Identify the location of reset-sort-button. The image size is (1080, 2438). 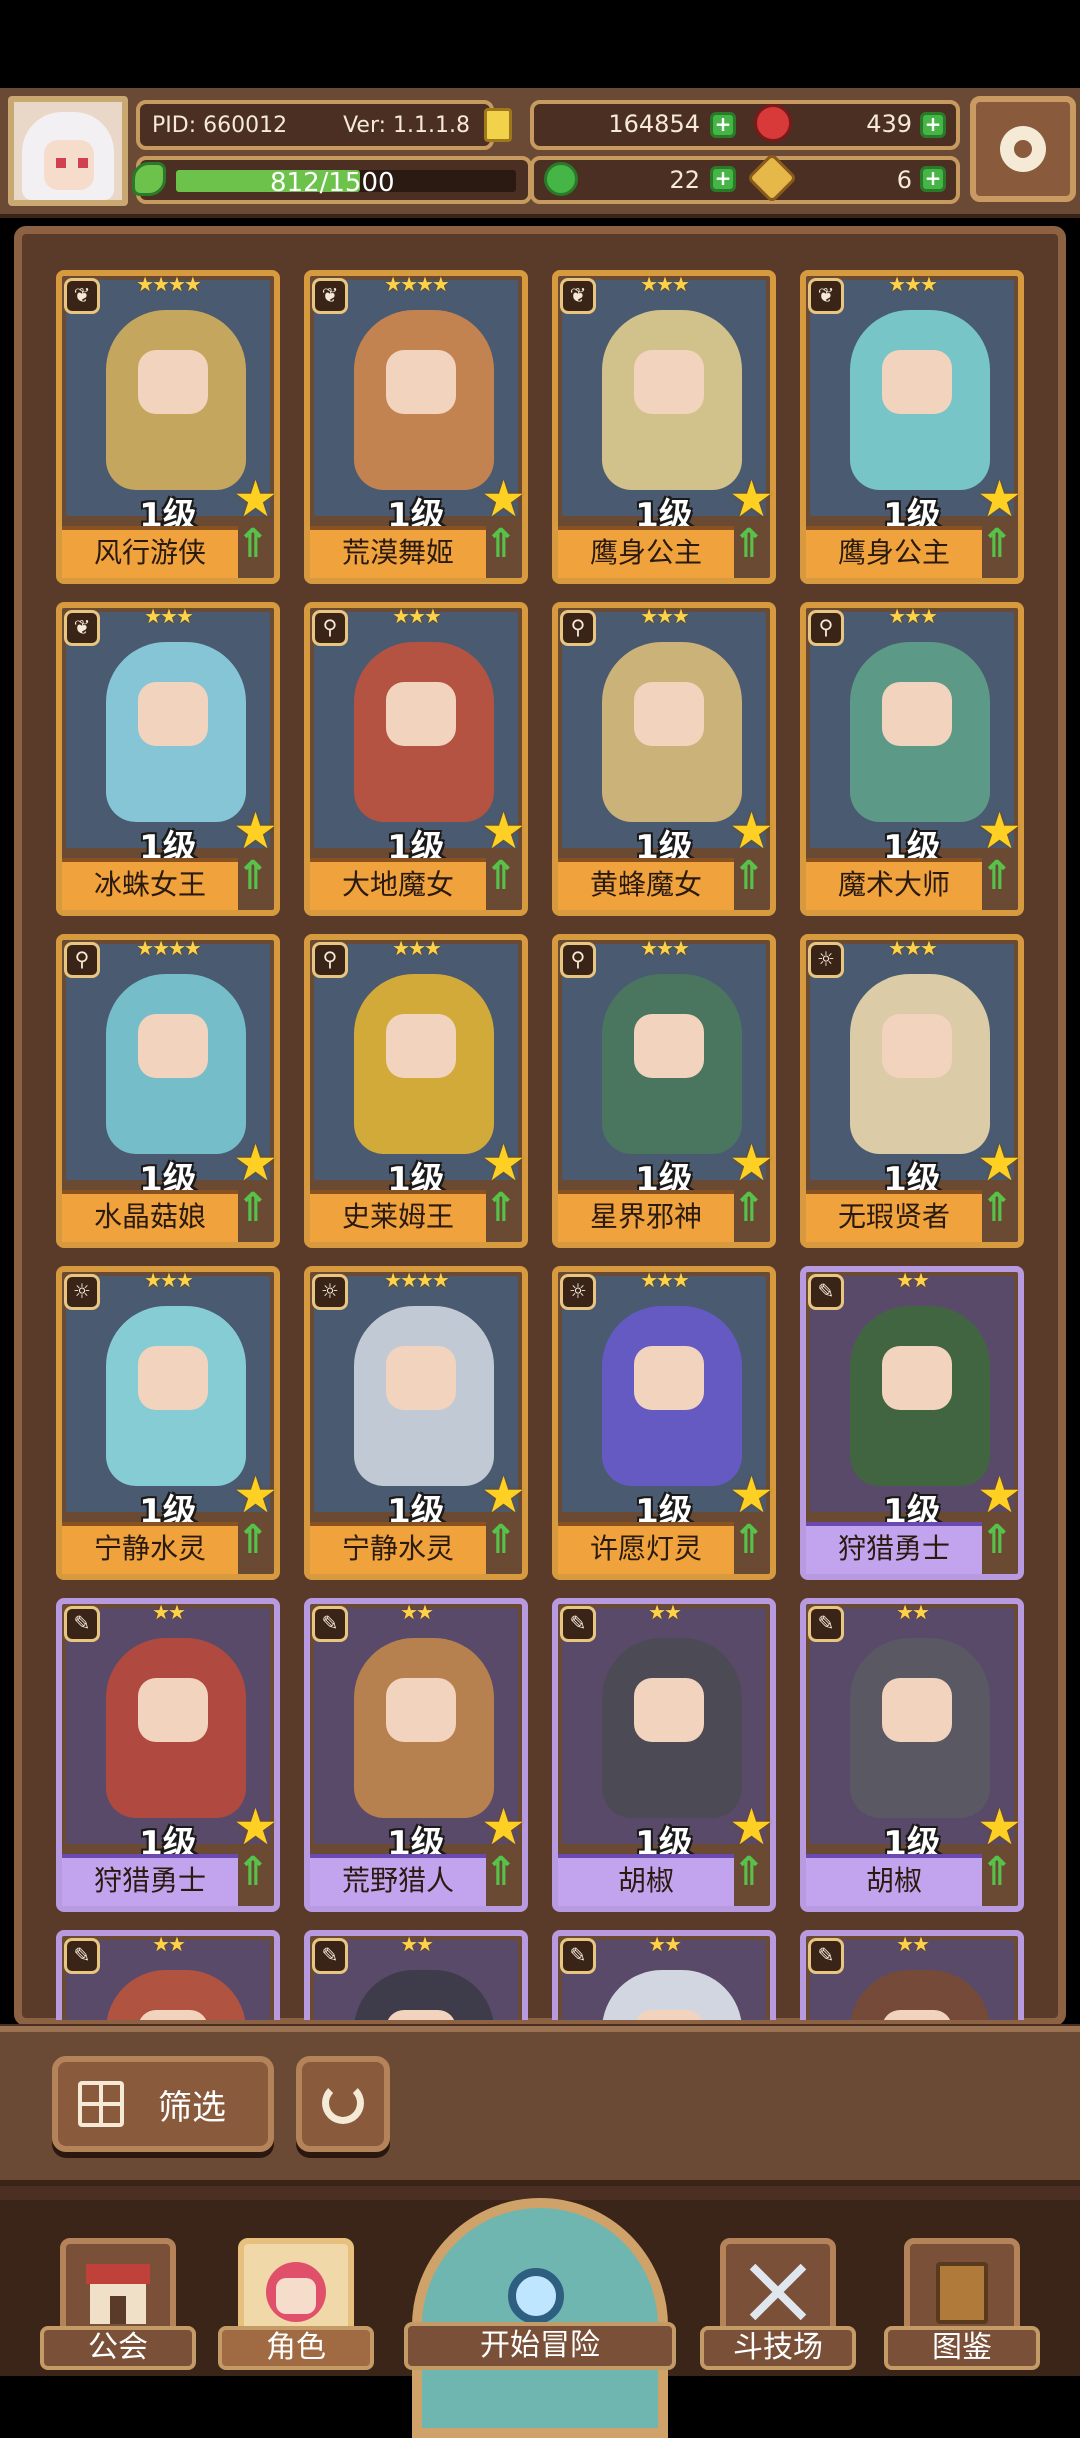
(343, 2104).